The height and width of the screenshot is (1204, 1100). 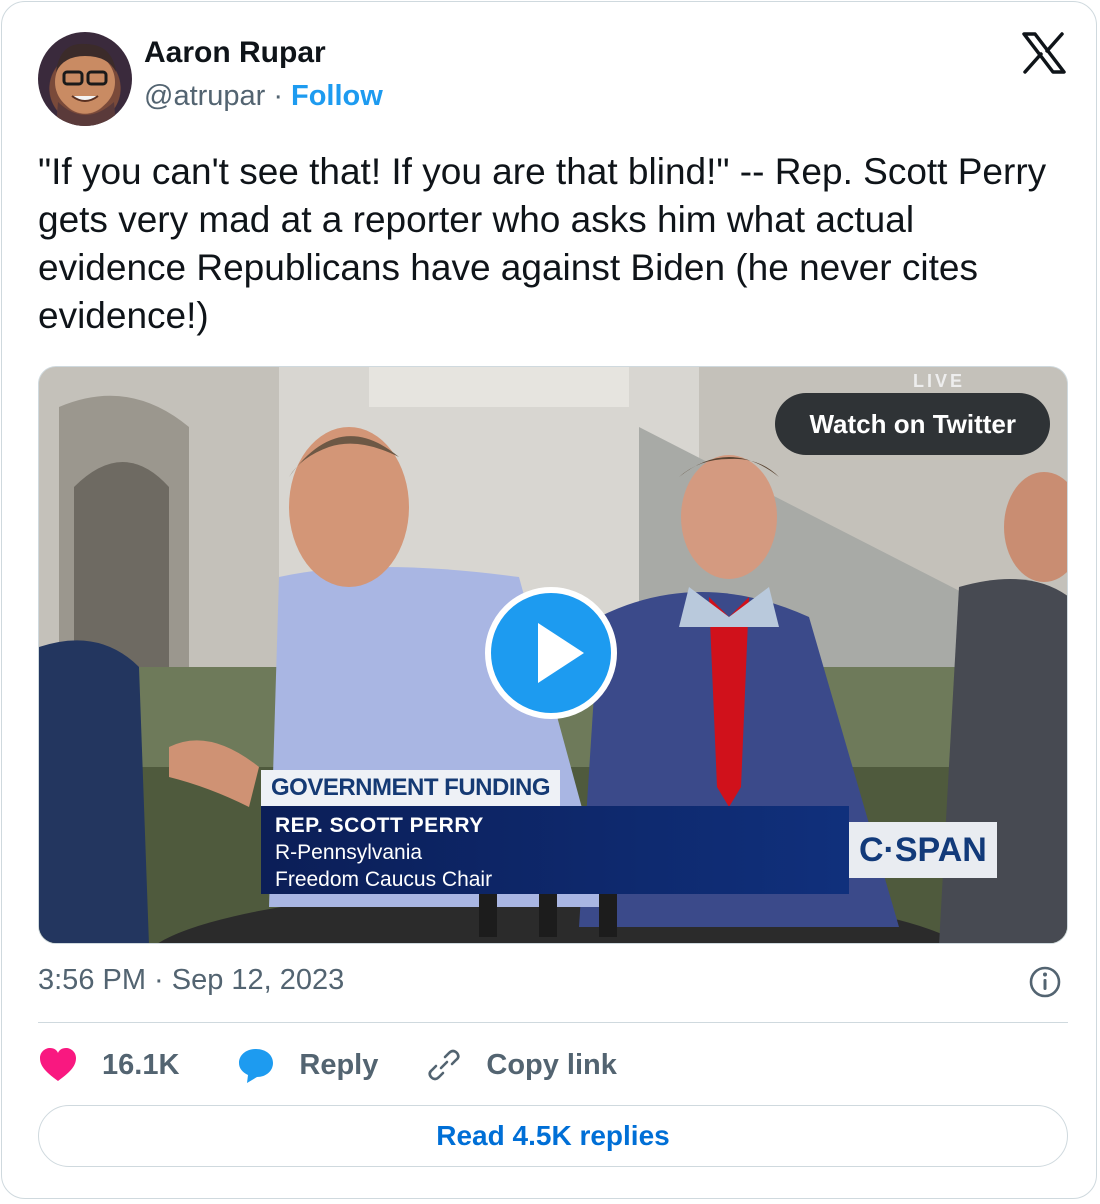 I want to click on action-bar: 16.1K Reply Copy link, so click(x=327, y=1065).